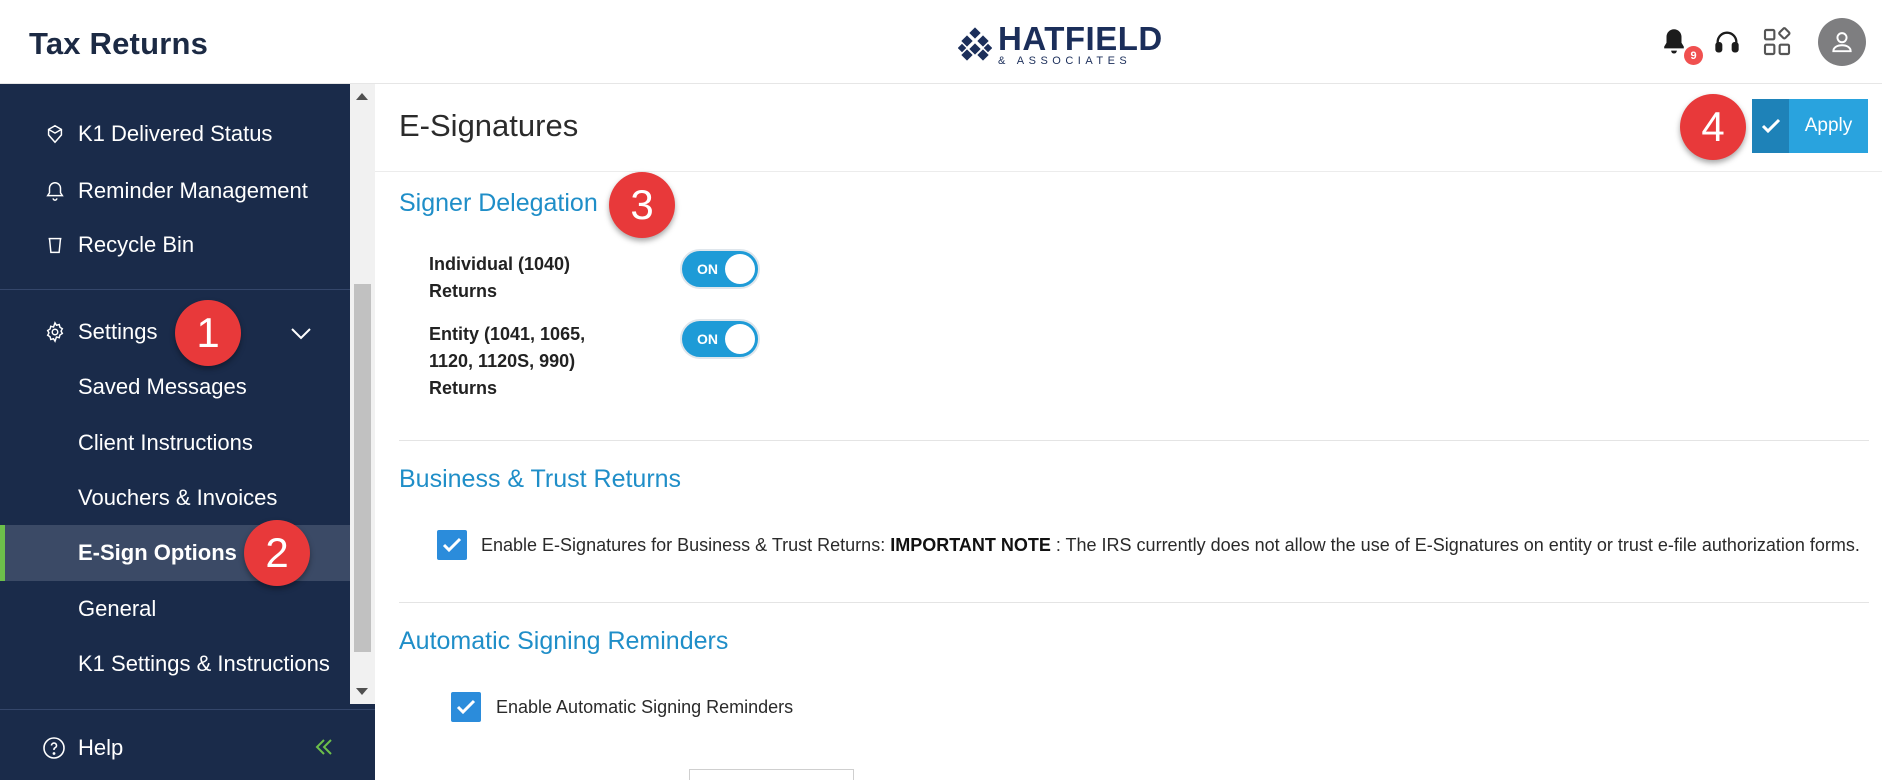 The width and height of the screenshot is (1882, 780). Describe the element at coordinates (362, 468) in the screenshot. I see `scrollbar-thumb` at that location.